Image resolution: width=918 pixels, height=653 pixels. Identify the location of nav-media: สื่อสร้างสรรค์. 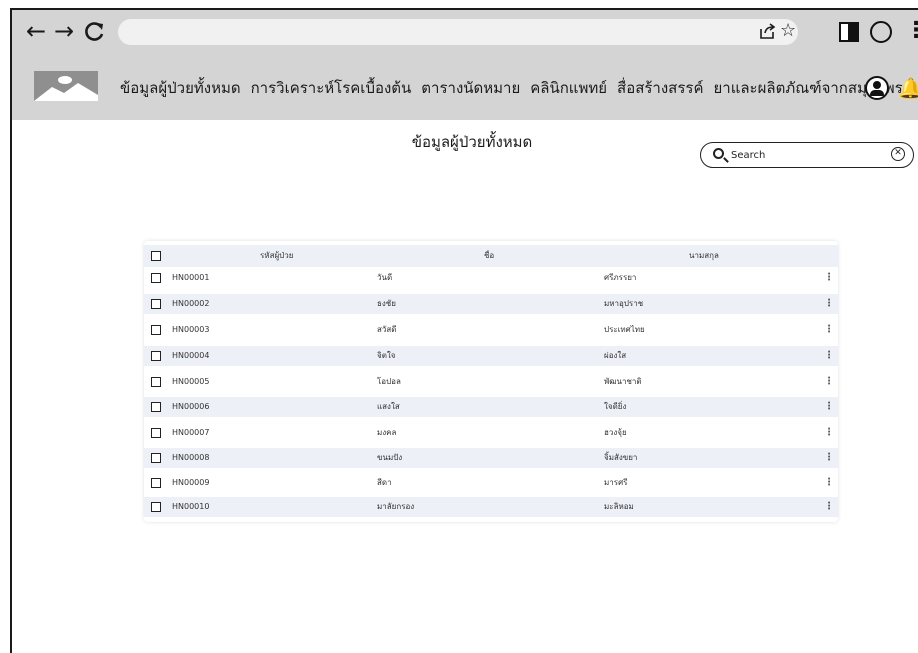
(660, 88).